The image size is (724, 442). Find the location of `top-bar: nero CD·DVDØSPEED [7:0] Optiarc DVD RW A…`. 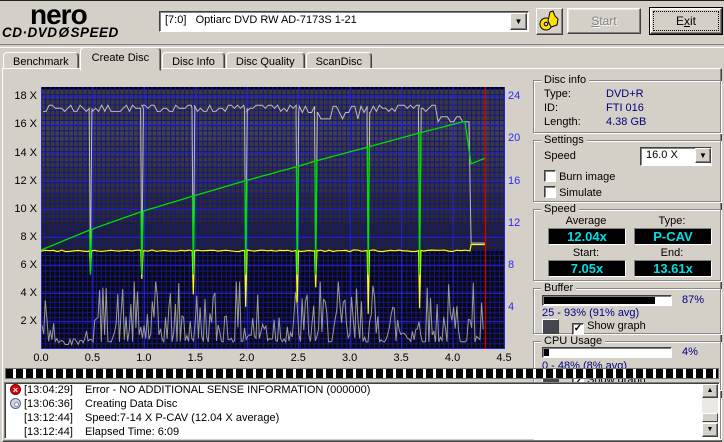

top-bar: nero CD·DVDØSPEED [7:0] Optiarc DVD RW A… is located at coordinates (362, 22).